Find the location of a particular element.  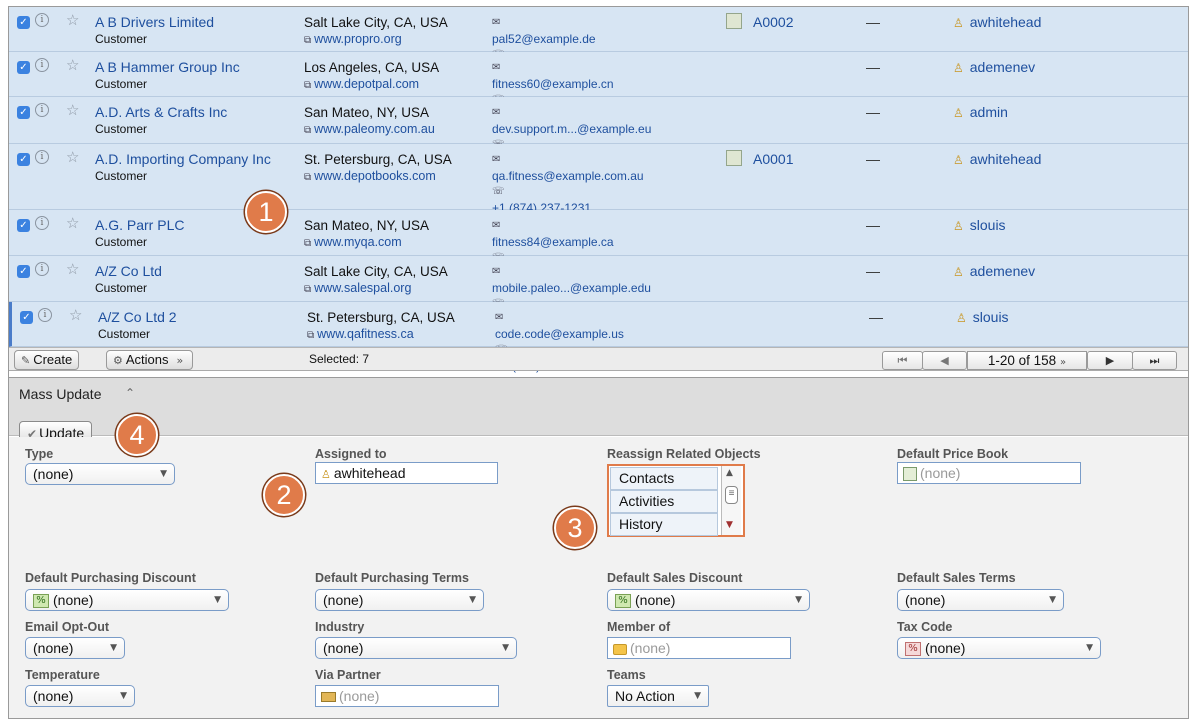

option-activities: Activities is located at coordinates (664, 501).